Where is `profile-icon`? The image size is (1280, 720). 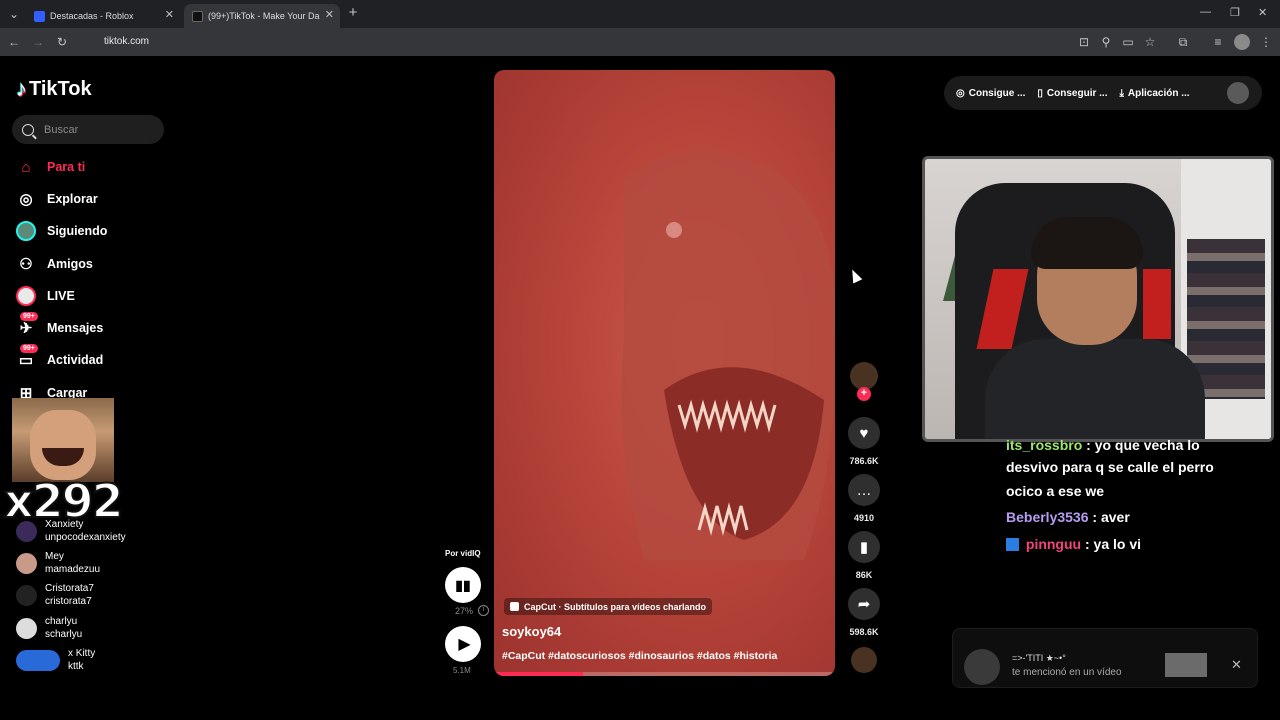 profile-icon is located at coordinates (1242, 42).